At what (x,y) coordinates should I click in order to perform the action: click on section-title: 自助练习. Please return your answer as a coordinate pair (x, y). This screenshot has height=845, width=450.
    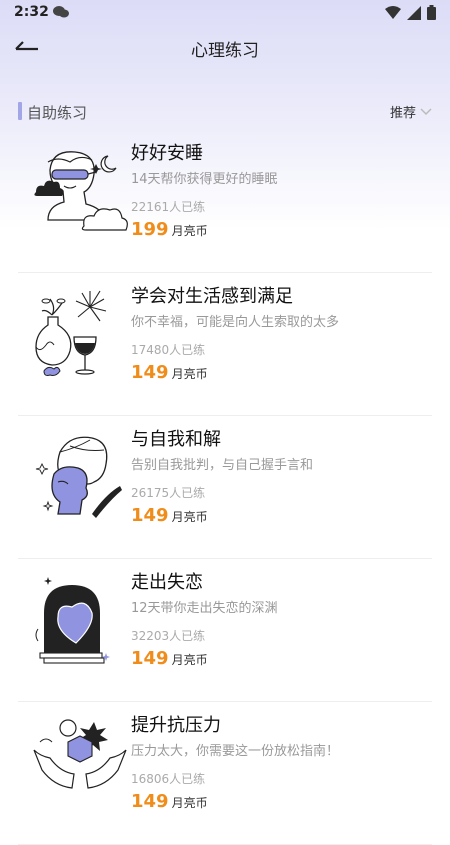
    Looking at the image, I should click on (57, 113).